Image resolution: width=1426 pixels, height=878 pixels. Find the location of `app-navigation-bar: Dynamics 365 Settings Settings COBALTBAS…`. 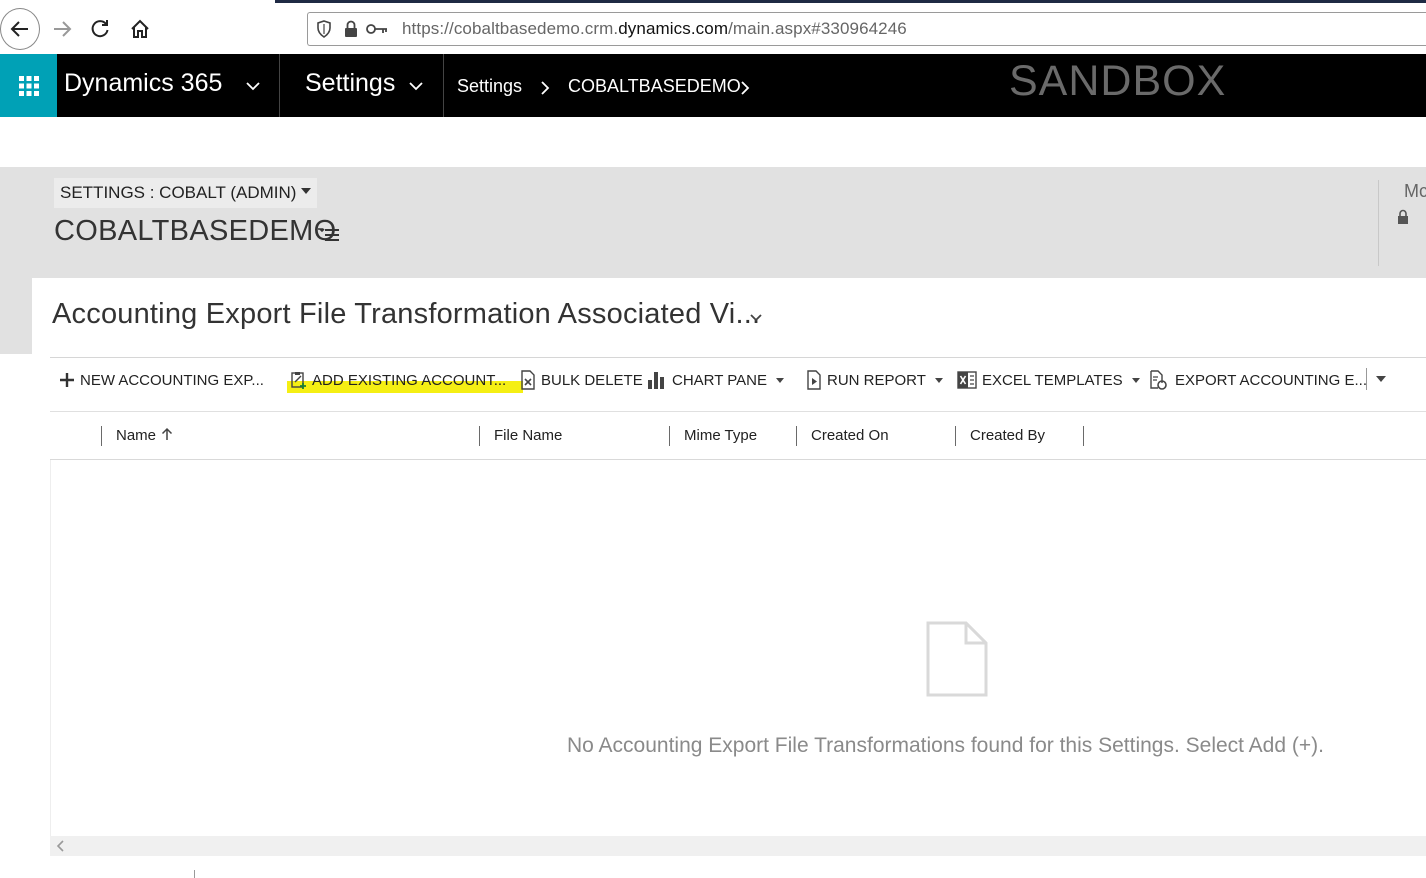

app-navigation-bar: Dynamics 365 Settings Settings COBALTBAS… is located at coordinates (713, 85).